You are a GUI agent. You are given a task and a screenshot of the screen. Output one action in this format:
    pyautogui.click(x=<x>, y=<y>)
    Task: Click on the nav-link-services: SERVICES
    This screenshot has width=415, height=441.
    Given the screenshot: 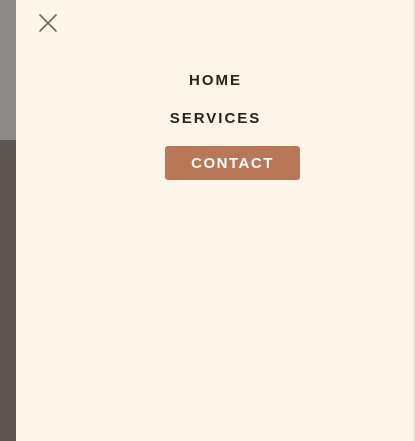 What is the action you would take?
    pyautogui.click(x=215, y=118)
    